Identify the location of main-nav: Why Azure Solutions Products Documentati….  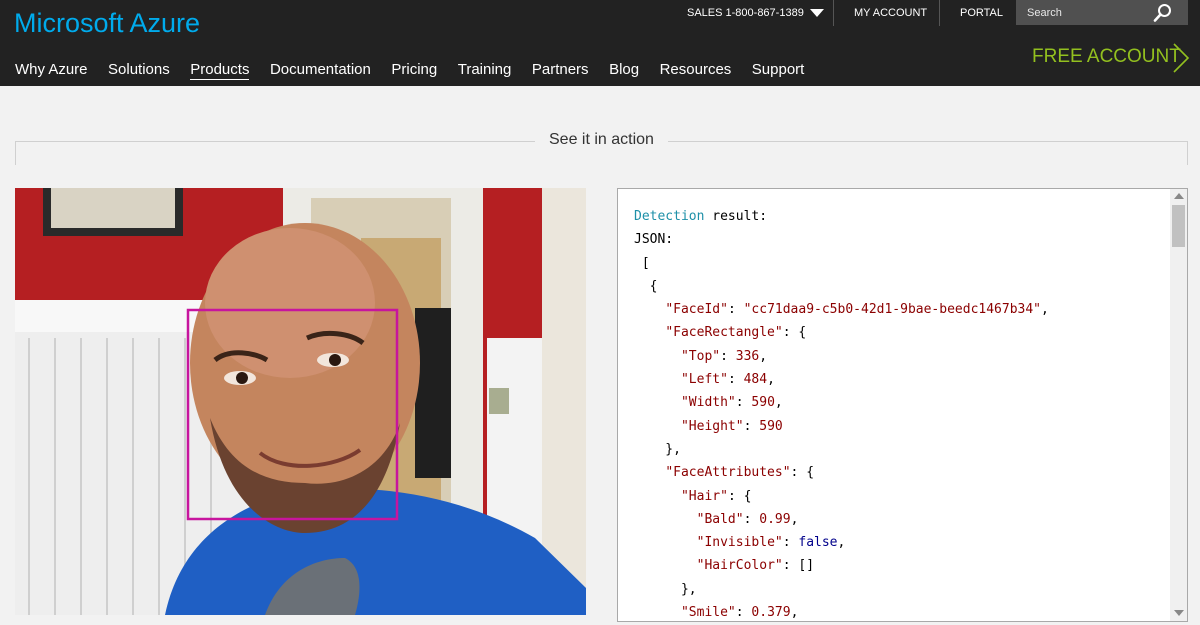
(420, 70).